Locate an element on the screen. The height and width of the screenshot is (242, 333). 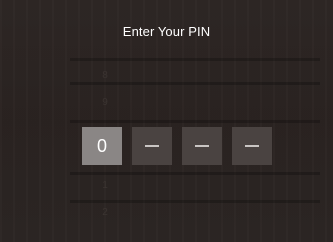
pin-digit-1: 0 is located at coordinates (102, 146).